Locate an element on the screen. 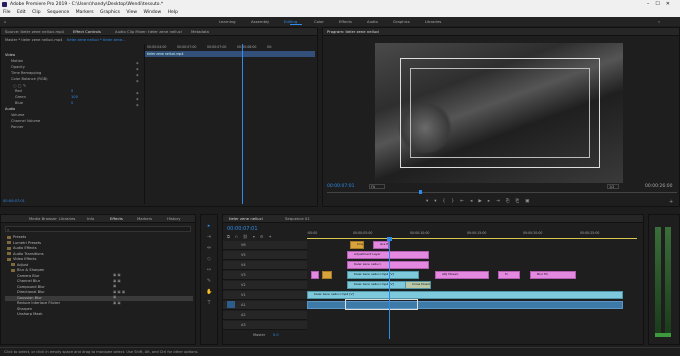 Image resolution: width=680 pixels, height=356 pixels. menu-file: File is located at coordinates (7, 12).